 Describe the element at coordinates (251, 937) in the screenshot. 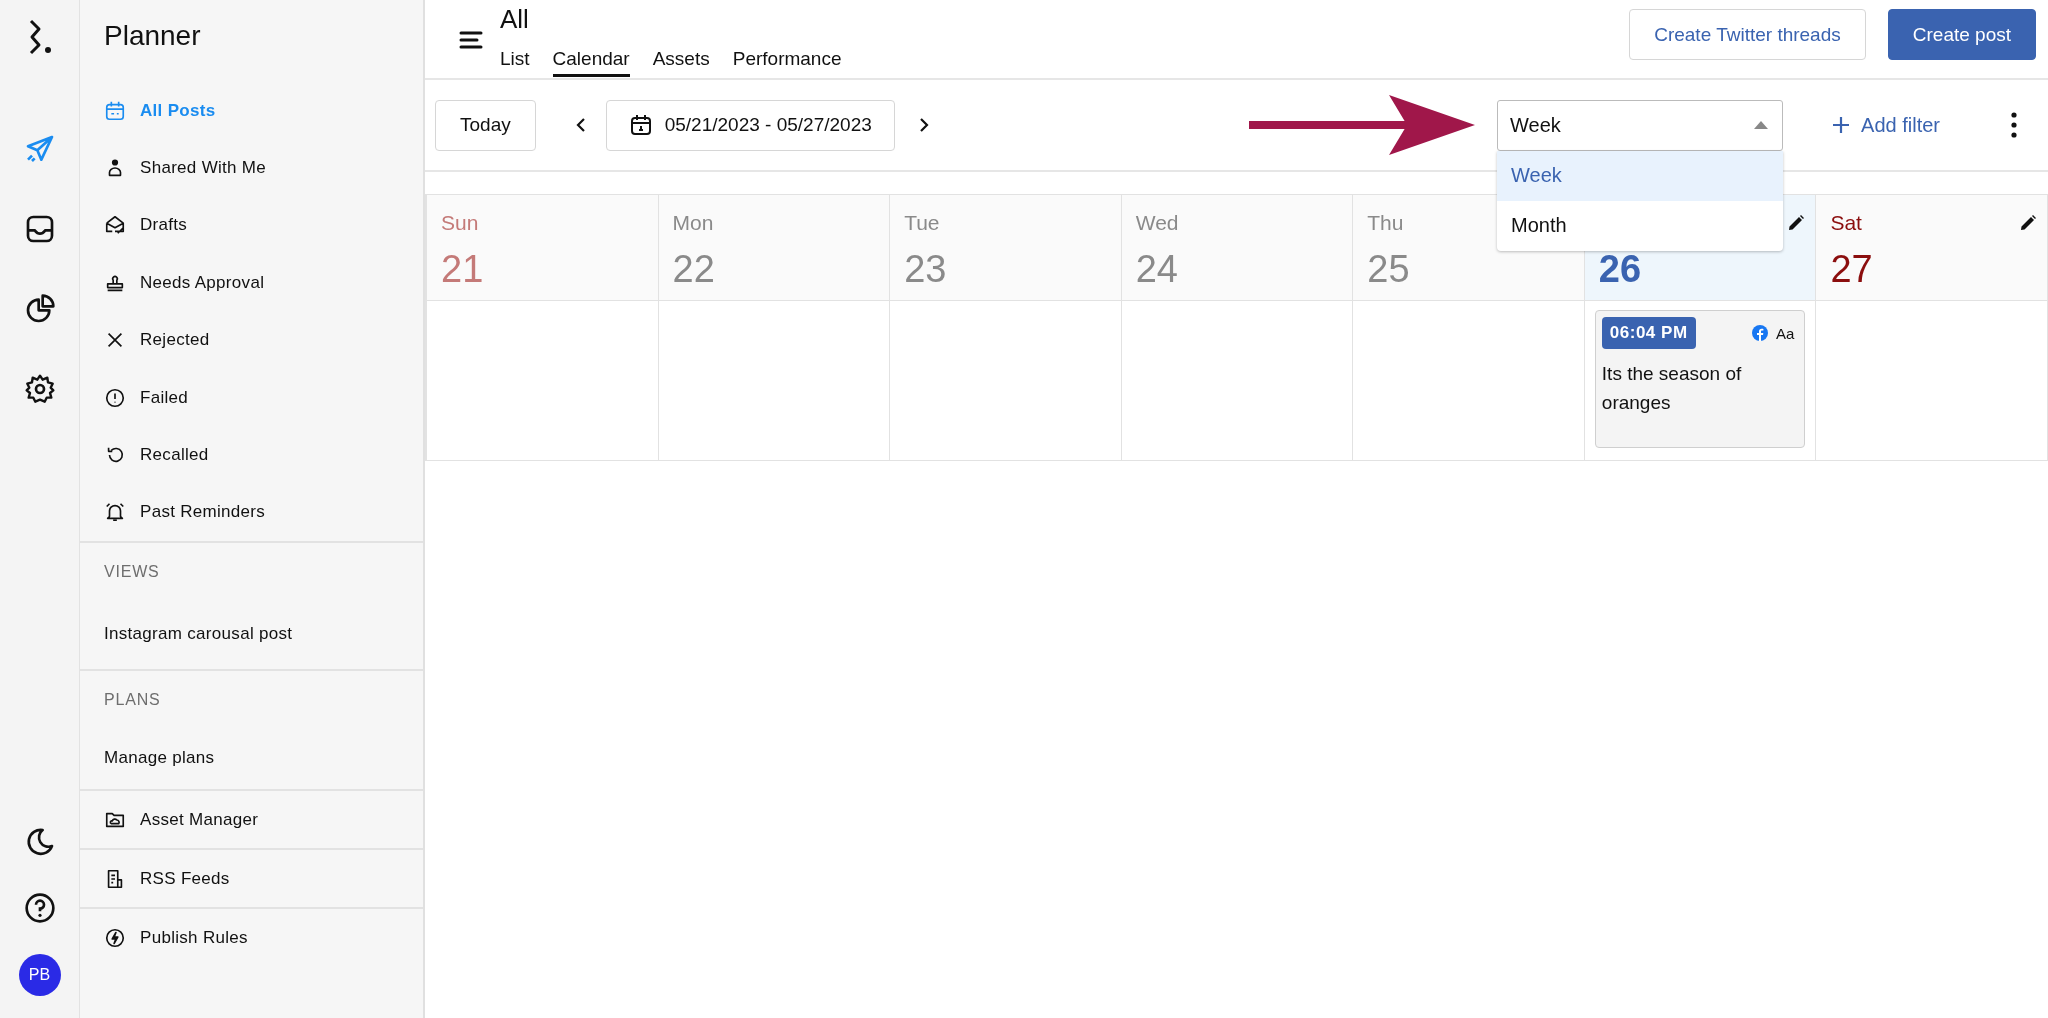

I see `sidebar-link: Publish Rules` at that location.